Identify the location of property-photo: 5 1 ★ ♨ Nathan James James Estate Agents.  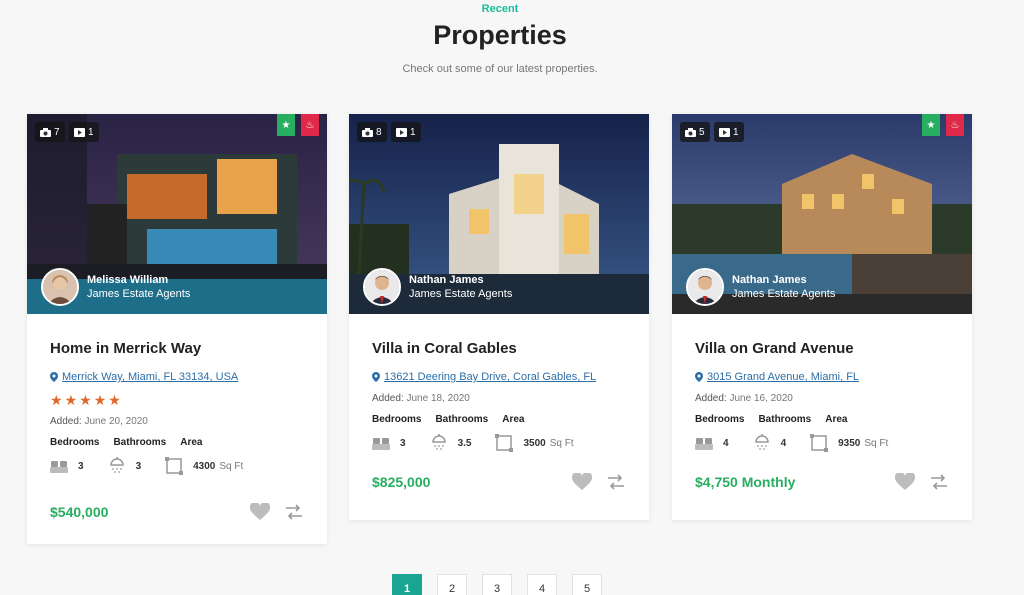
(822, 214).